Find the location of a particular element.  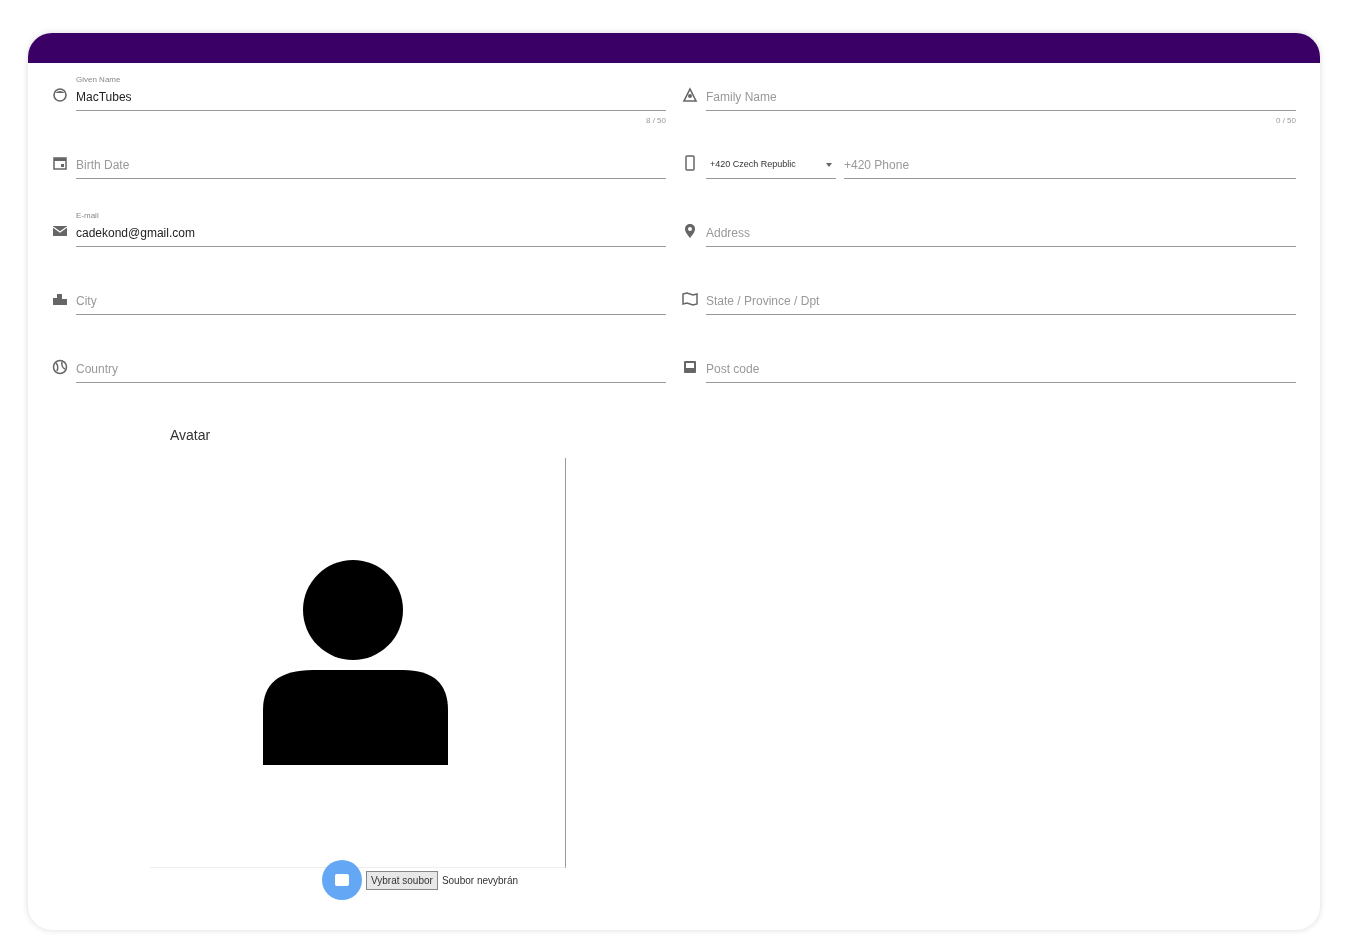

text-field: Post code is located at coordinates (1001, 363).